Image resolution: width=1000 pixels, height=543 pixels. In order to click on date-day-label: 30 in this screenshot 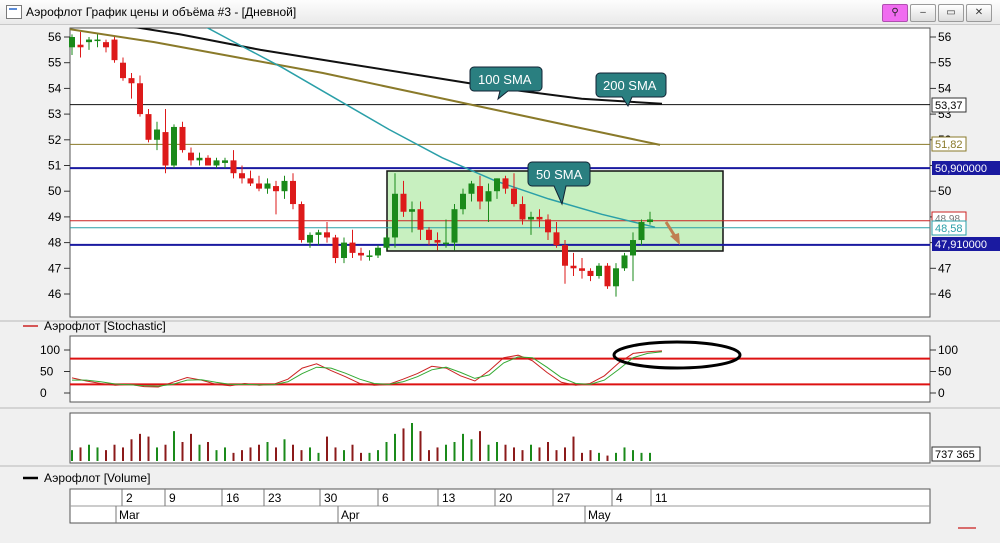, I will do `click(331, 498)`.